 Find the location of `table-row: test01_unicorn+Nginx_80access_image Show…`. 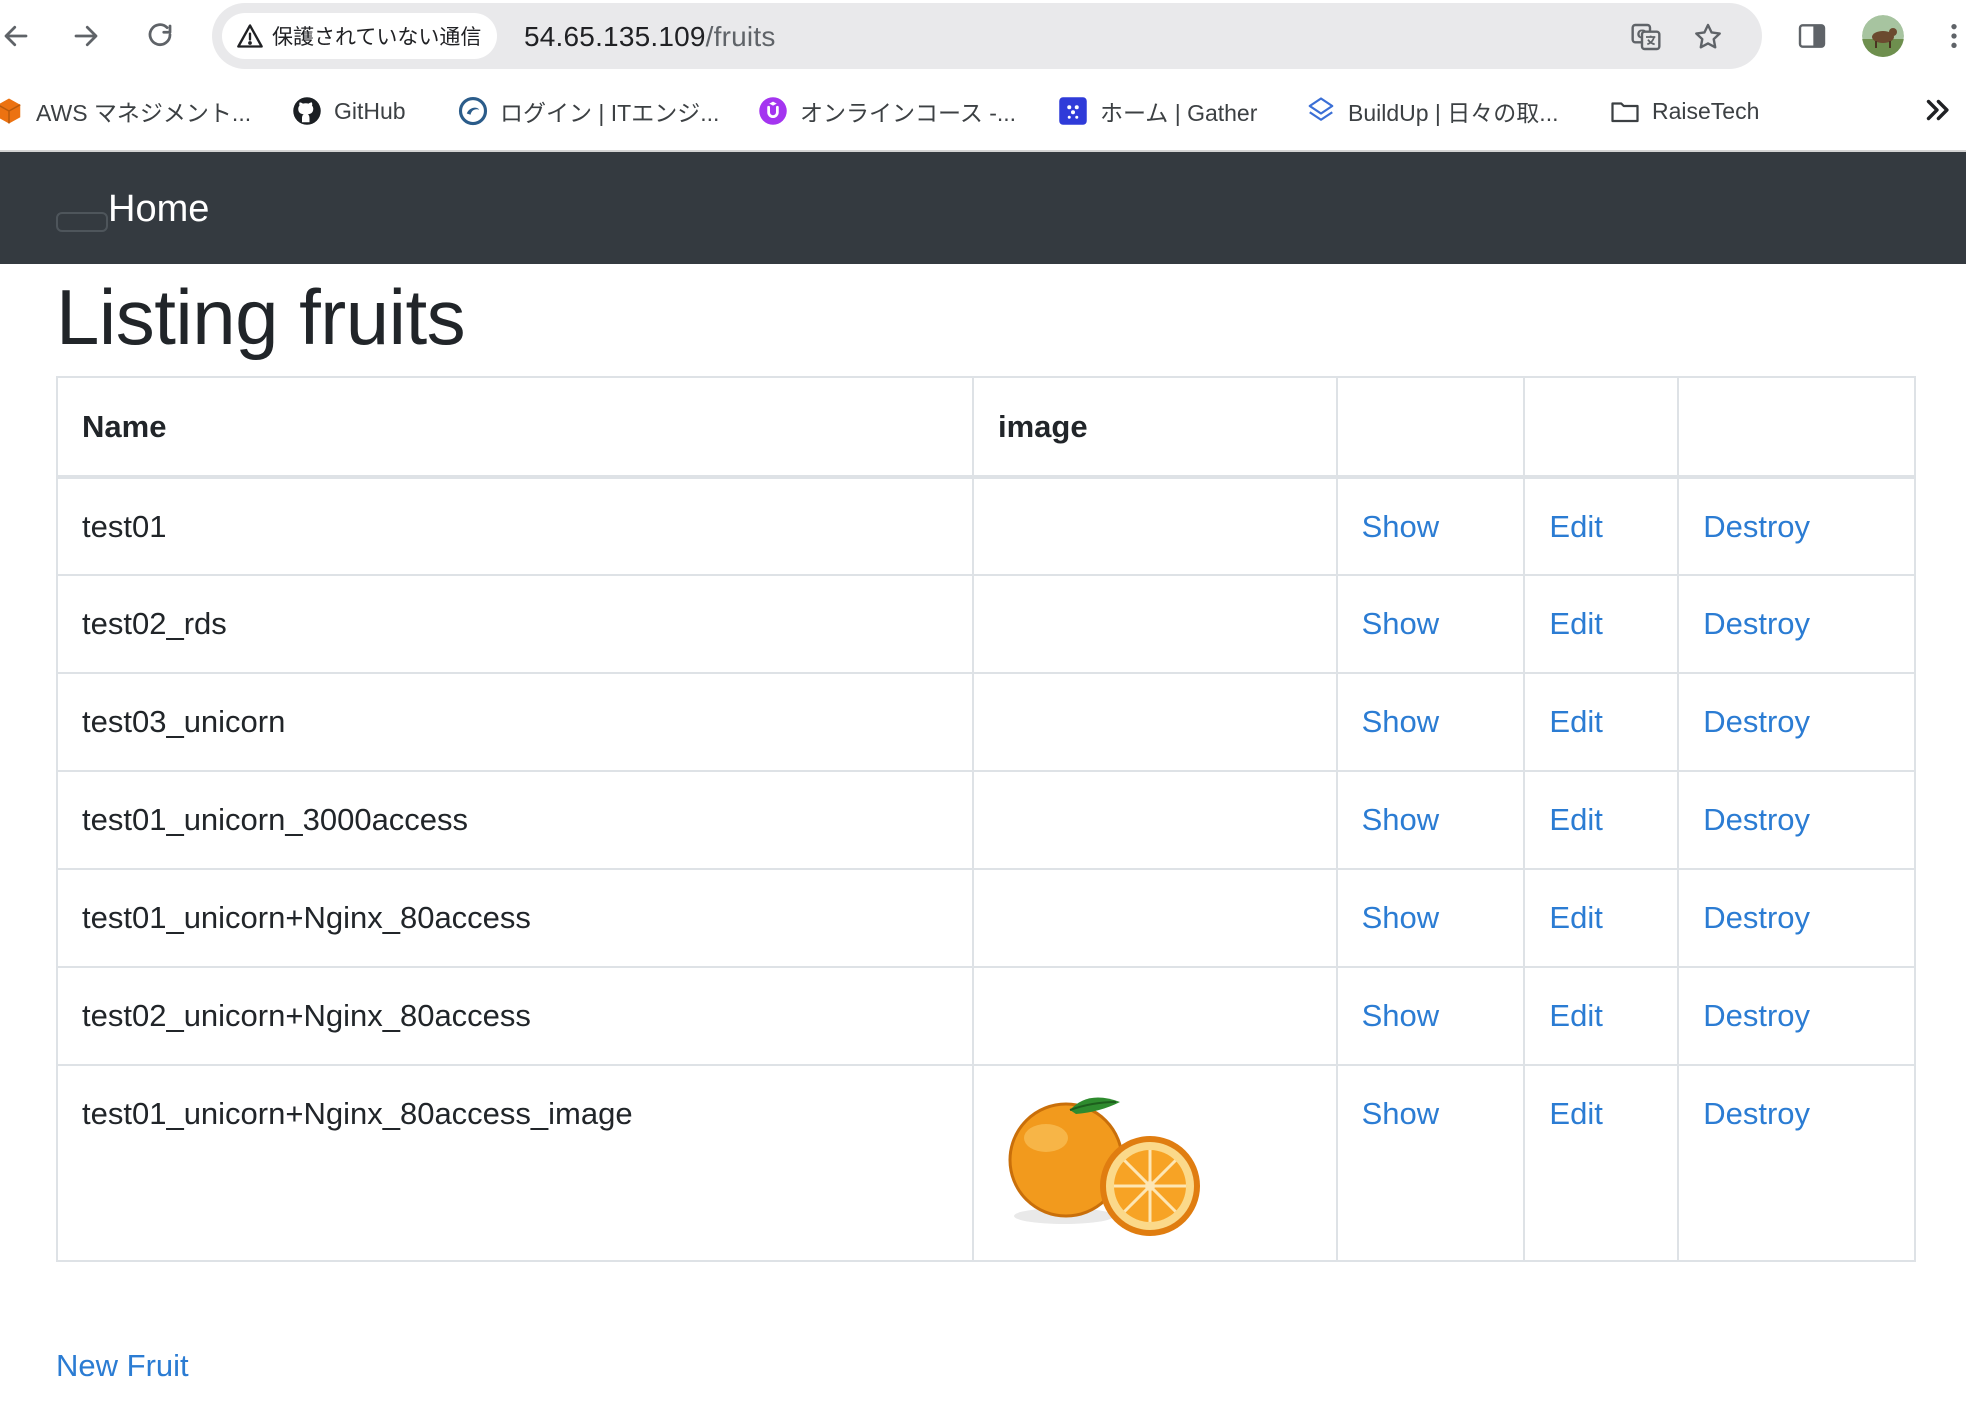

table-row: test01_unicorn+Nginx_80access_image Show… is located at coordinates (986, 1163).